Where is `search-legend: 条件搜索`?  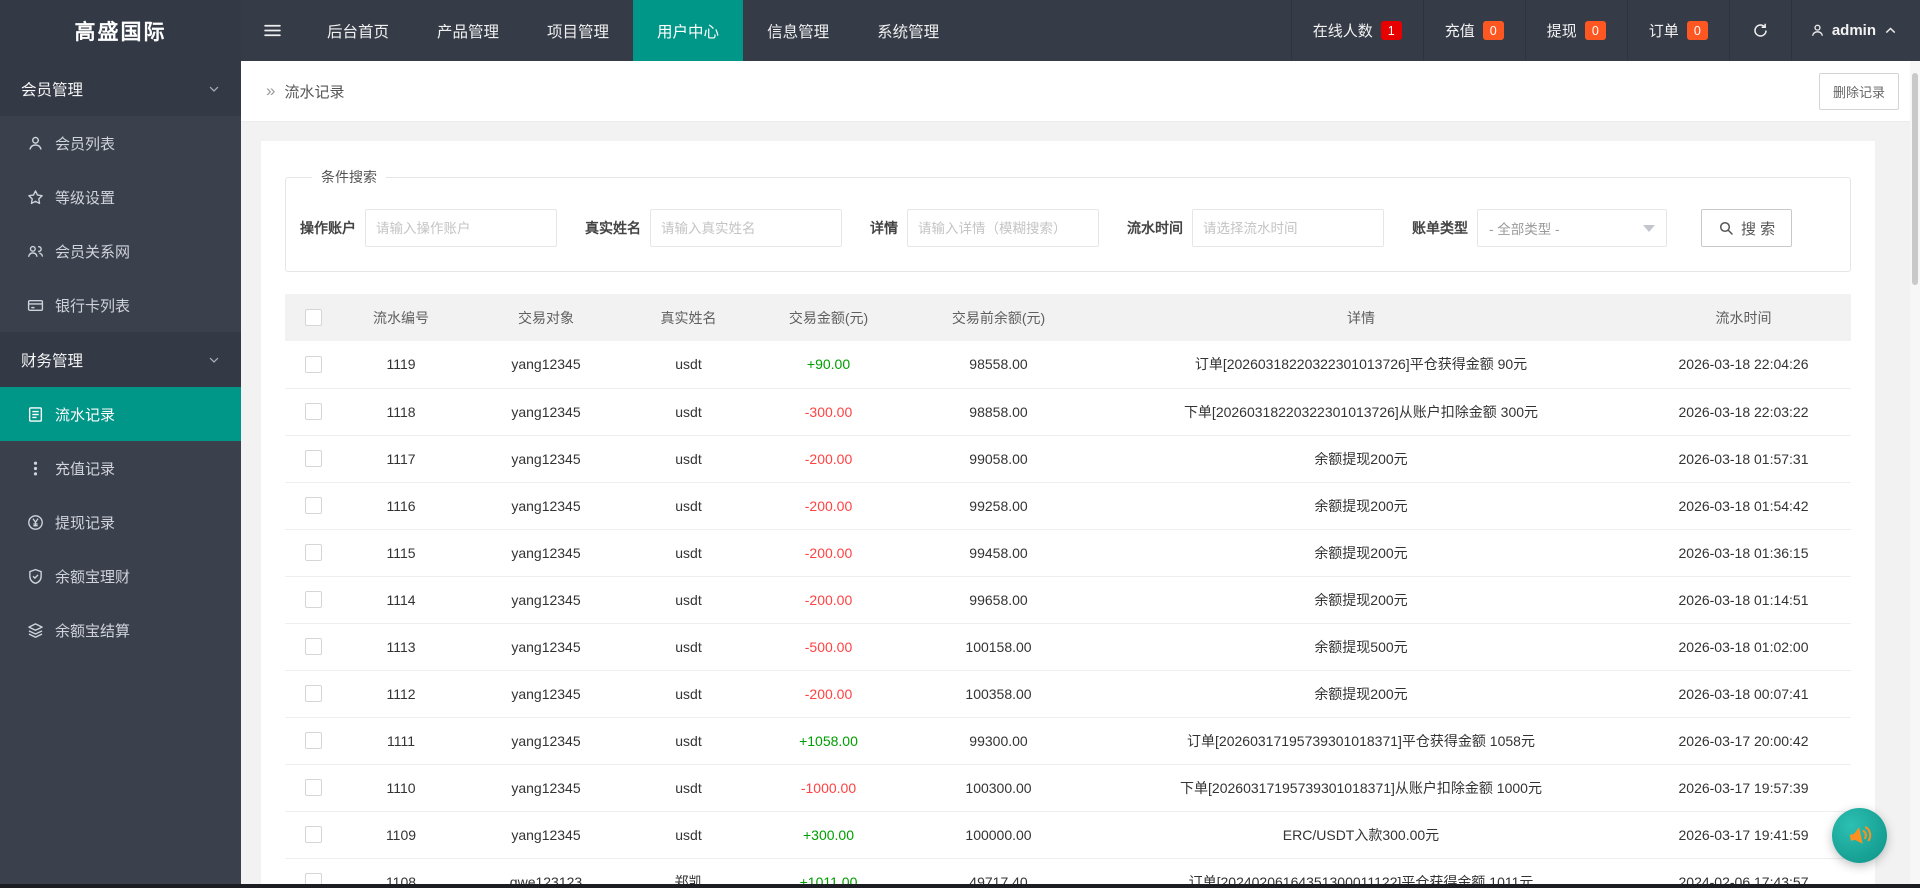
search-legend: 条件搜索 is located at coordinates (349, 177).